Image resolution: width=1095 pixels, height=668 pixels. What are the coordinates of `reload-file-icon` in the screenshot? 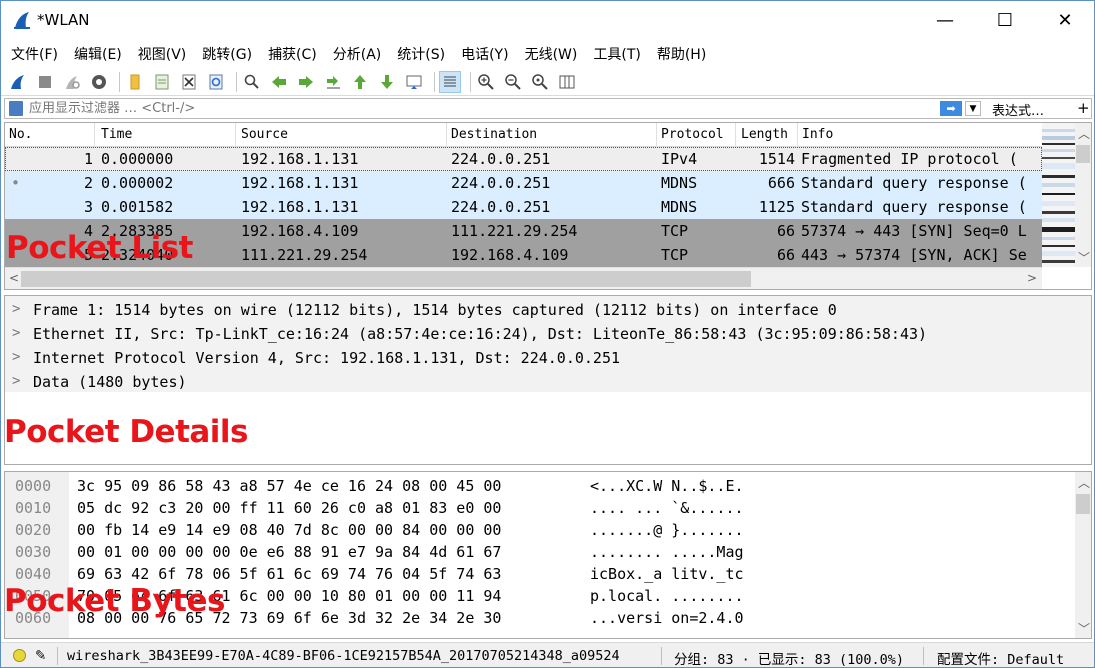 It's located at (216, 82).